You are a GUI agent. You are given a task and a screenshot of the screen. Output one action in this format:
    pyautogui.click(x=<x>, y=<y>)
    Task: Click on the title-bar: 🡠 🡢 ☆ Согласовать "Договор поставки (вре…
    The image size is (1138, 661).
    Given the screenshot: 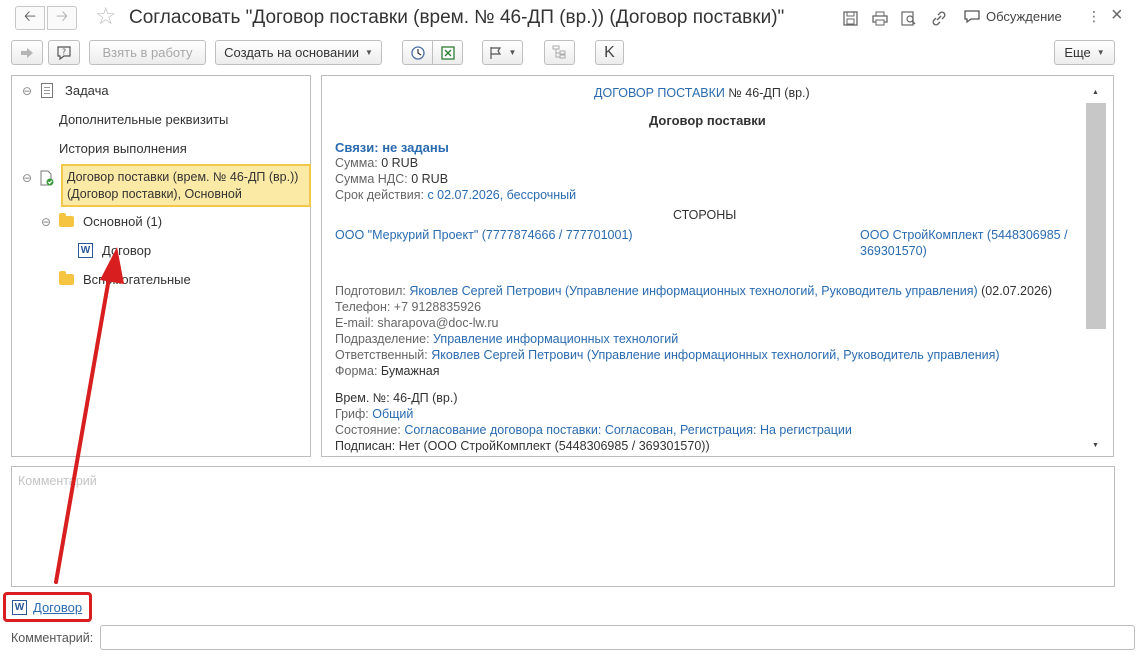 What is the action you would take?
    pyautogui.click(x=569, y=18)
    